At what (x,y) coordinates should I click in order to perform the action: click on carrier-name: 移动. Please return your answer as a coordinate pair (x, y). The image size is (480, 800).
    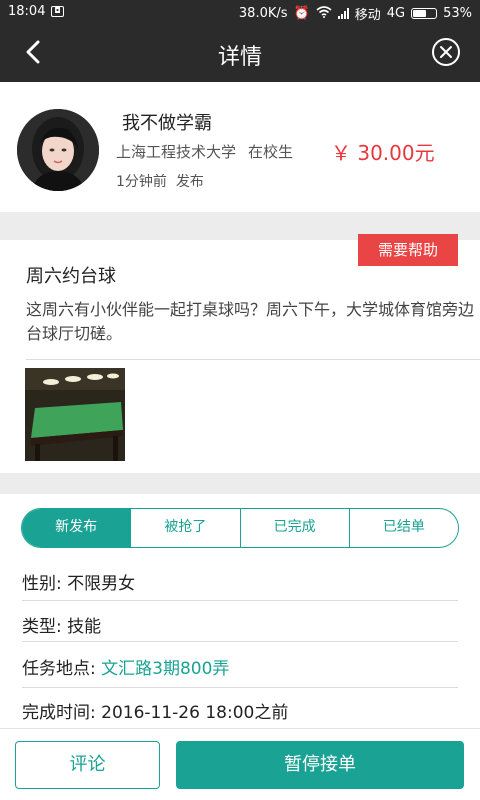
    Looking at the image, I should click on (367, 15).